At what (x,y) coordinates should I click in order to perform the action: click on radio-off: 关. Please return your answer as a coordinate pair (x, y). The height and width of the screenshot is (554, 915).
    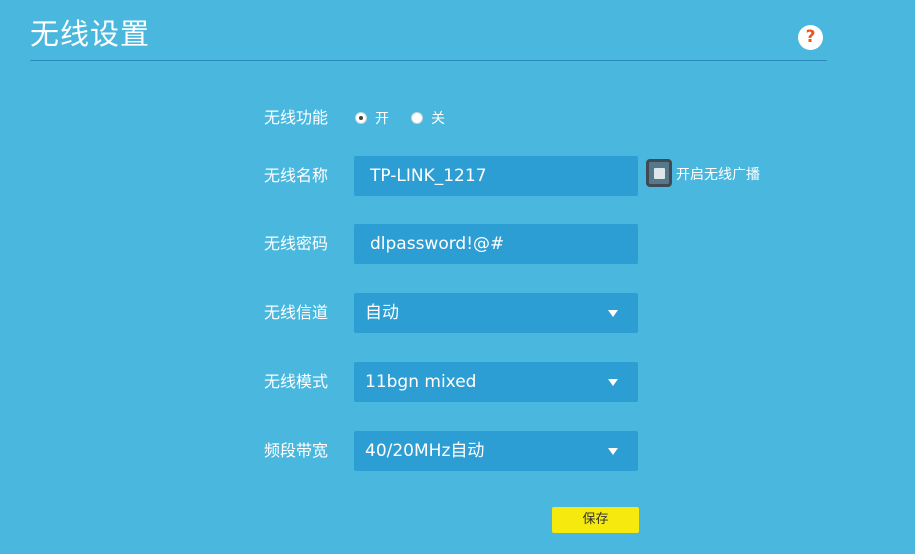
    Looking at the image, I should click on (428, 118).